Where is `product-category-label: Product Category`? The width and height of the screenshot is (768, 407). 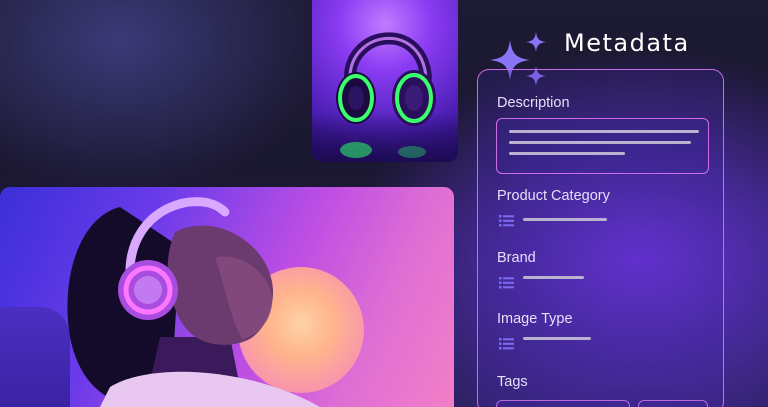
product-category-label: Product Category is located at coordinates (553, 196).